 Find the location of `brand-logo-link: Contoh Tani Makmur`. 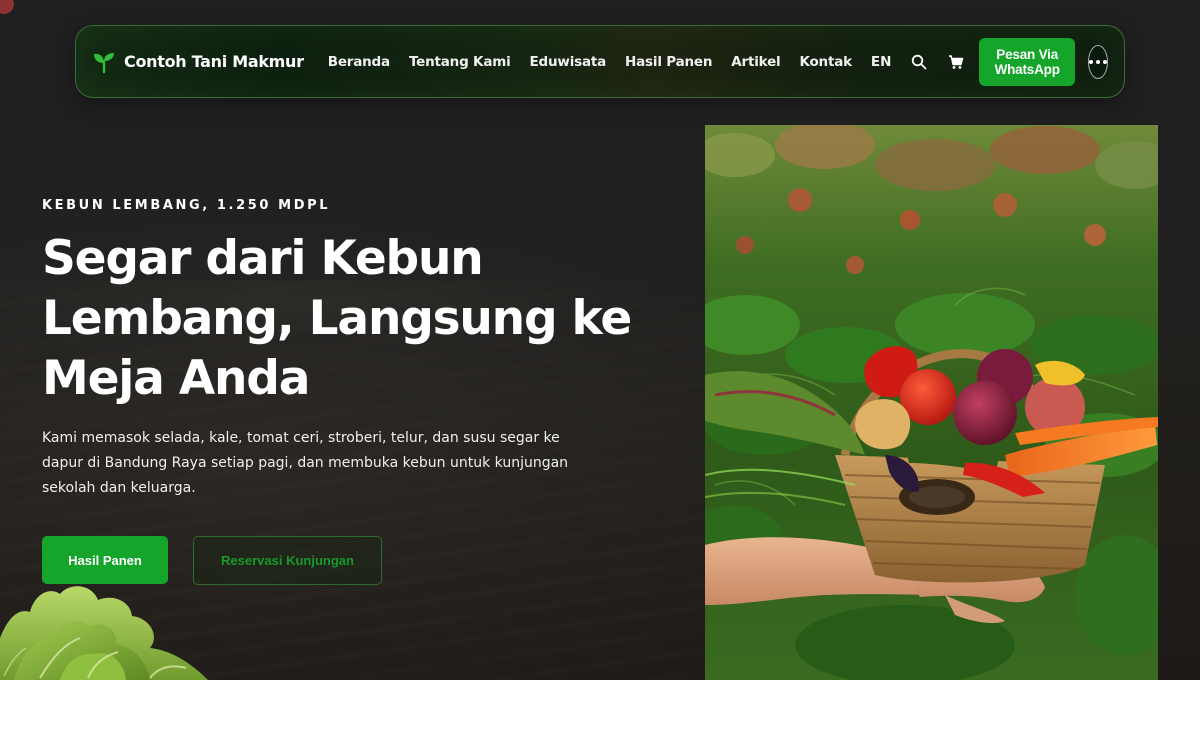

brand-logo-link: Contoh Tani Makmur is located at coordinates (198, 62).